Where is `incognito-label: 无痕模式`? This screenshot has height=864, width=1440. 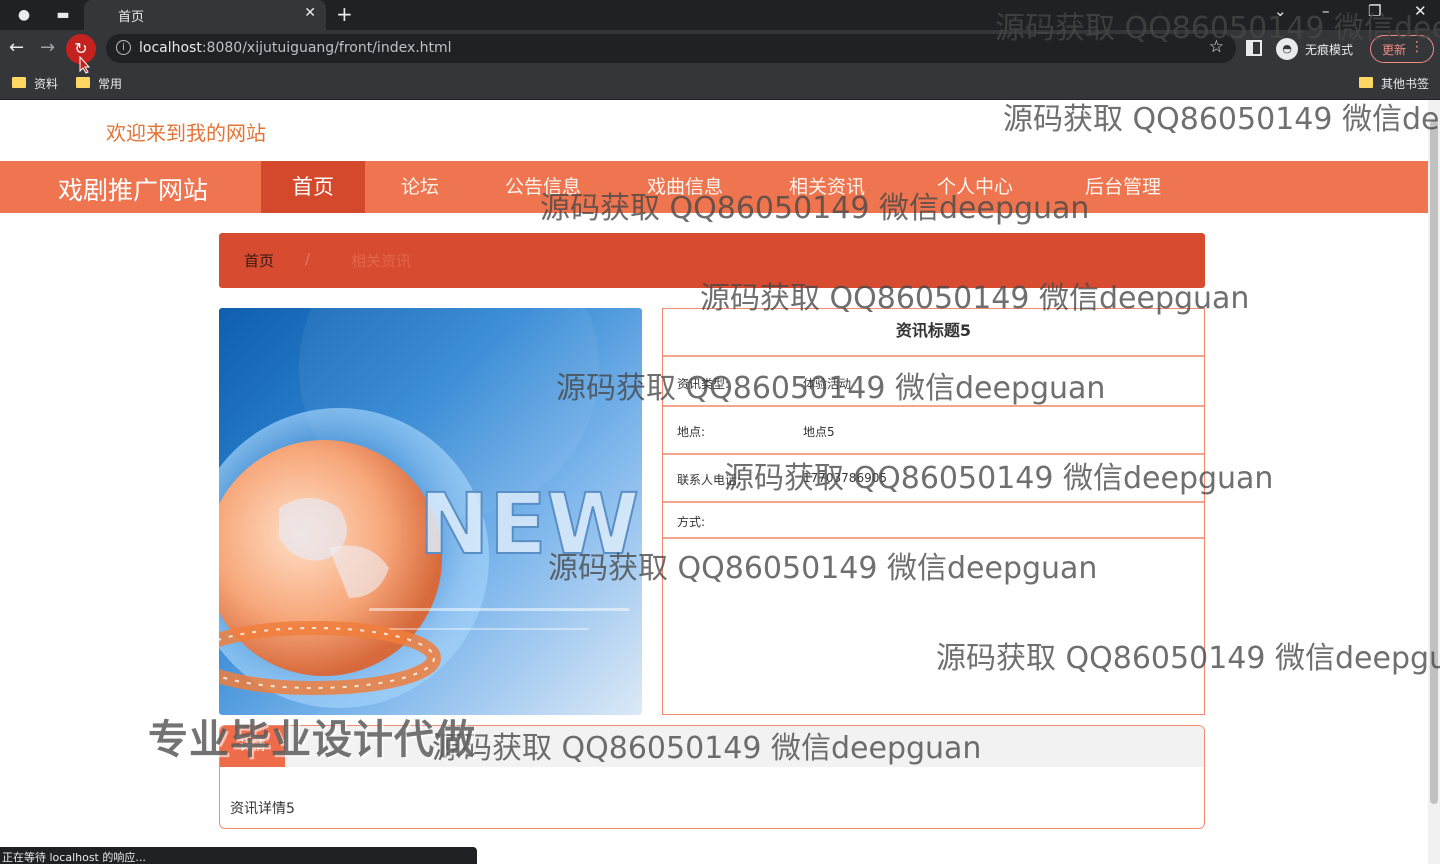
incognito-label: 无痕模式 is located at coordinates (1329, 49).